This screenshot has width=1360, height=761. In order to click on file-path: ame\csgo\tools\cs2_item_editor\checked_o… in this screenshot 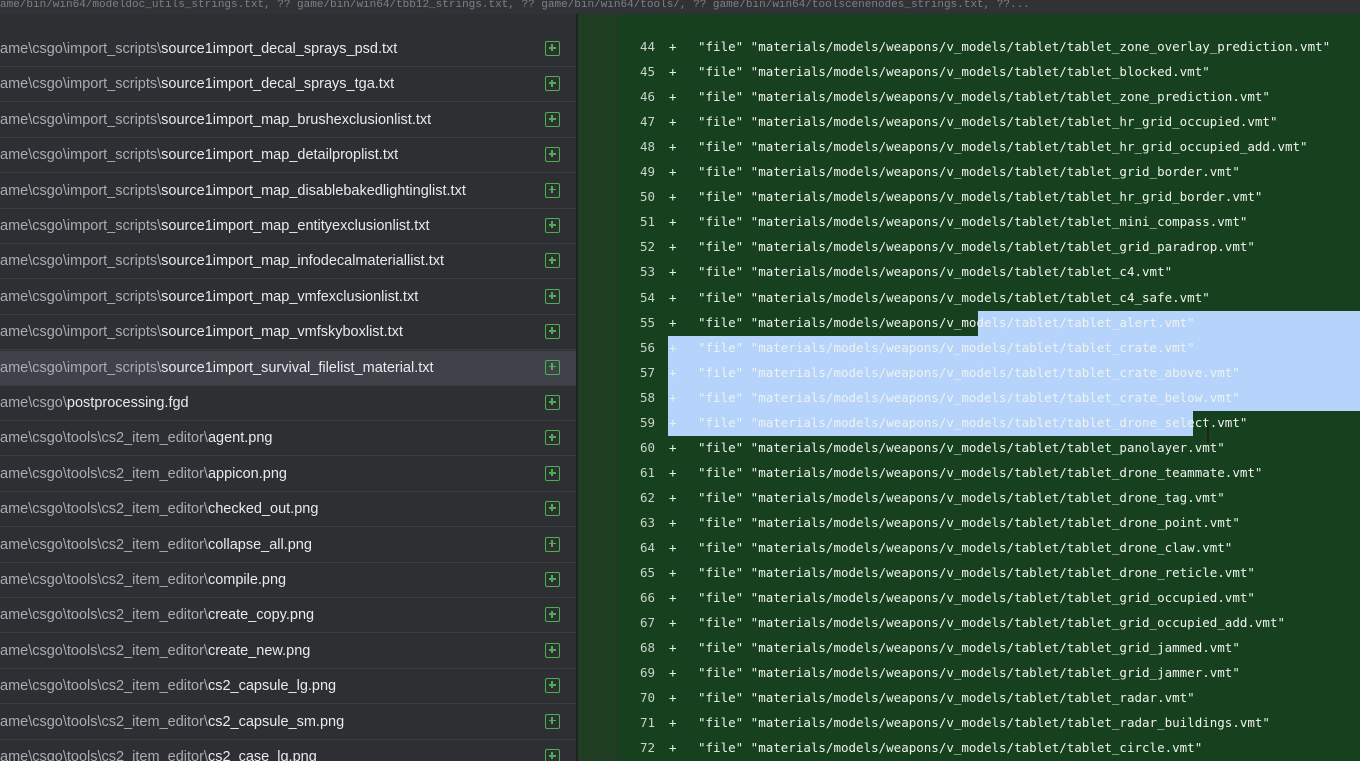, I will do `click(260, 509)`.